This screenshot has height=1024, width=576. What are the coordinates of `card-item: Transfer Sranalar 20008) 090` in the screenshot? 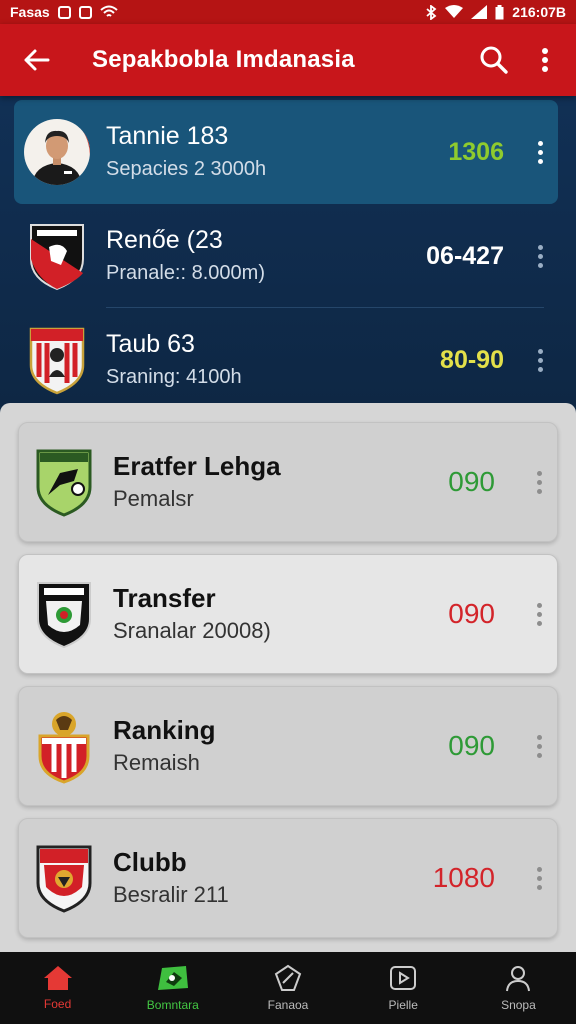 It's located at (288, 614).